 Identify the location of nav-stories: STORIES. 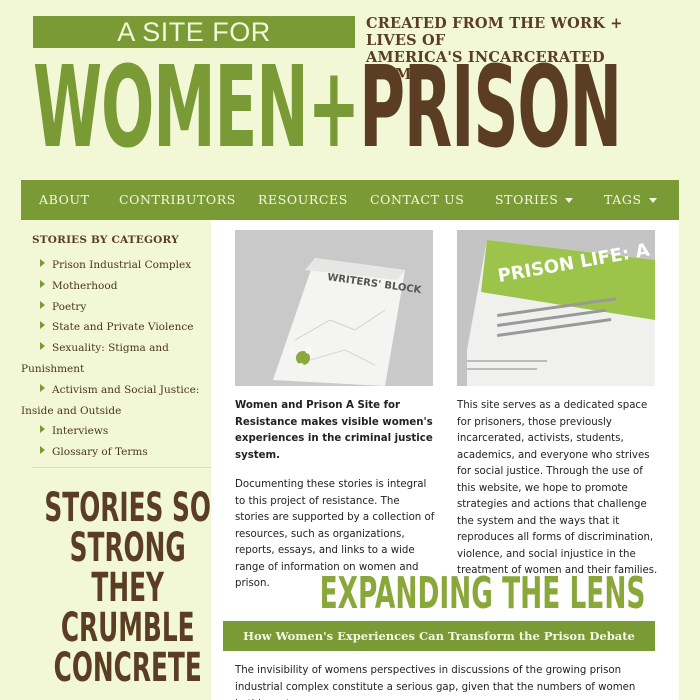
(534, 199).